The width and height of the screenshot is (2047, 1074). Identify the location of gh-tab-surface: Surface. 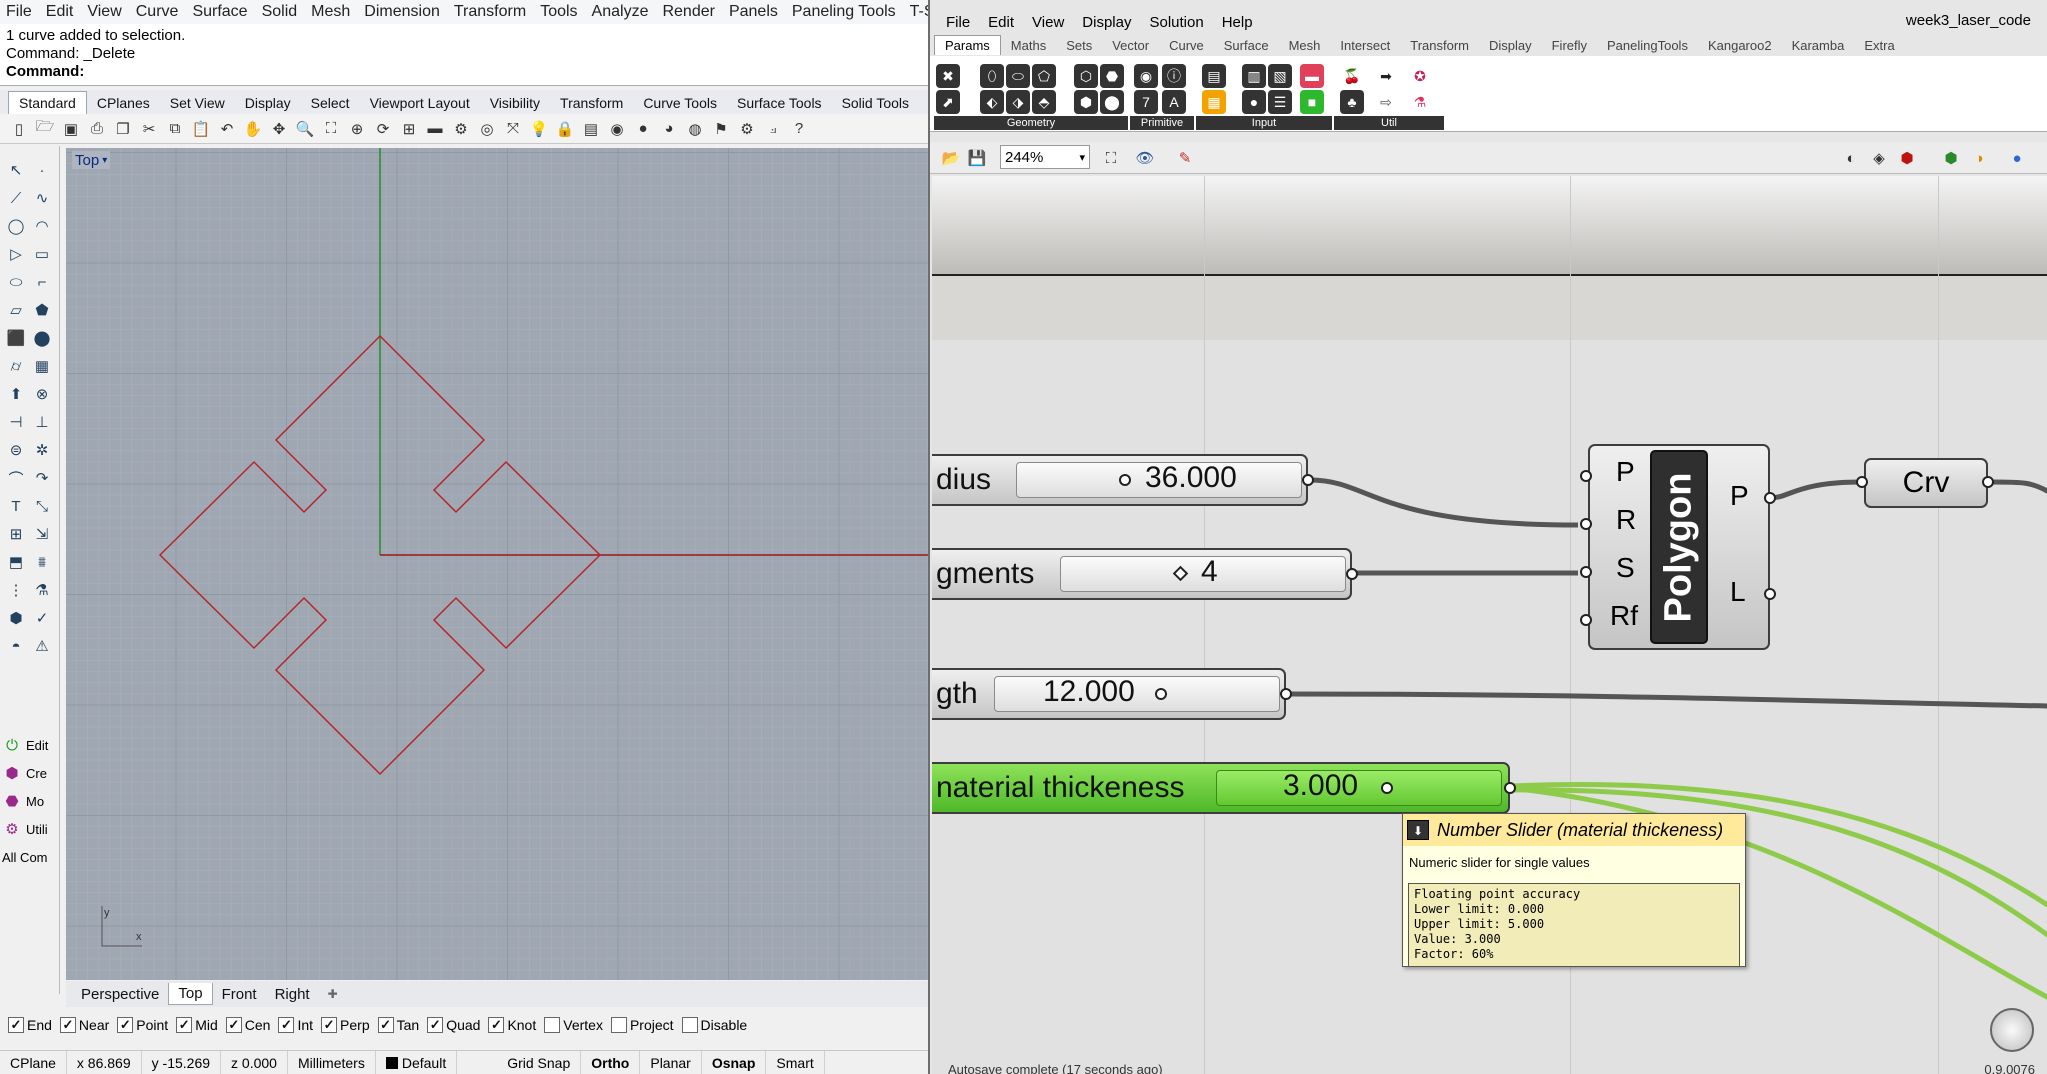
(1246, 45).